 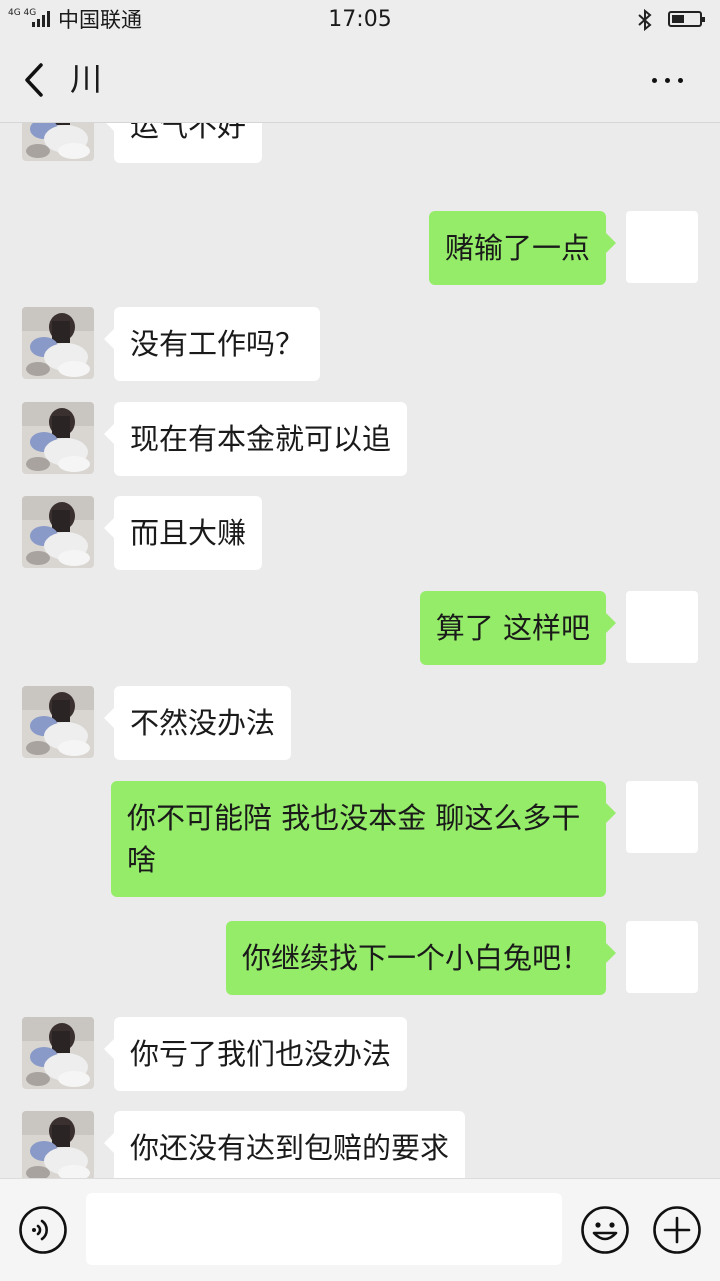 What do you see at coordinates (363, 839) in the screenshot?
I see `message-bubble: 你不可能陪 我也没本金 聊这么多干啥` at bounding box center [363, 839].